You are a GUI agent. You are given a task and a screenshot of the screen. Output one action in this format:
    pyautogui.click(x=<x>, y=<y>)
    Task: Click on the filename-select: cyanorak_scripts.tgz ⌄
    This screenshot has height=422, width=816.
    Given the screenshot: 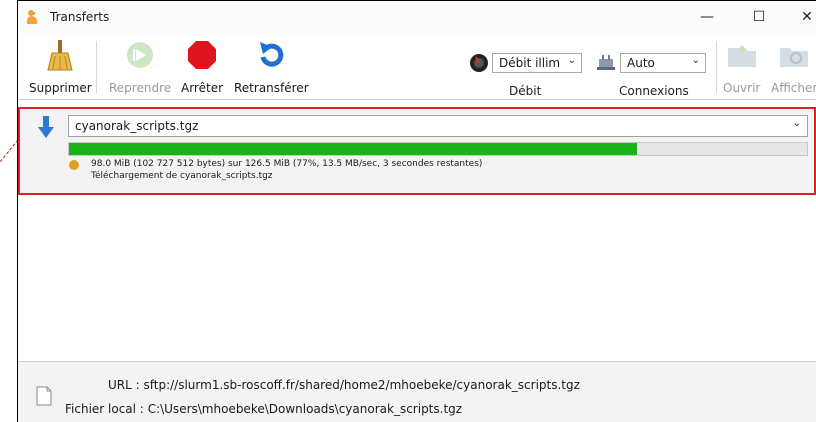 What is the action you would take?
    pyautogui.click(x=438, y=126)
    